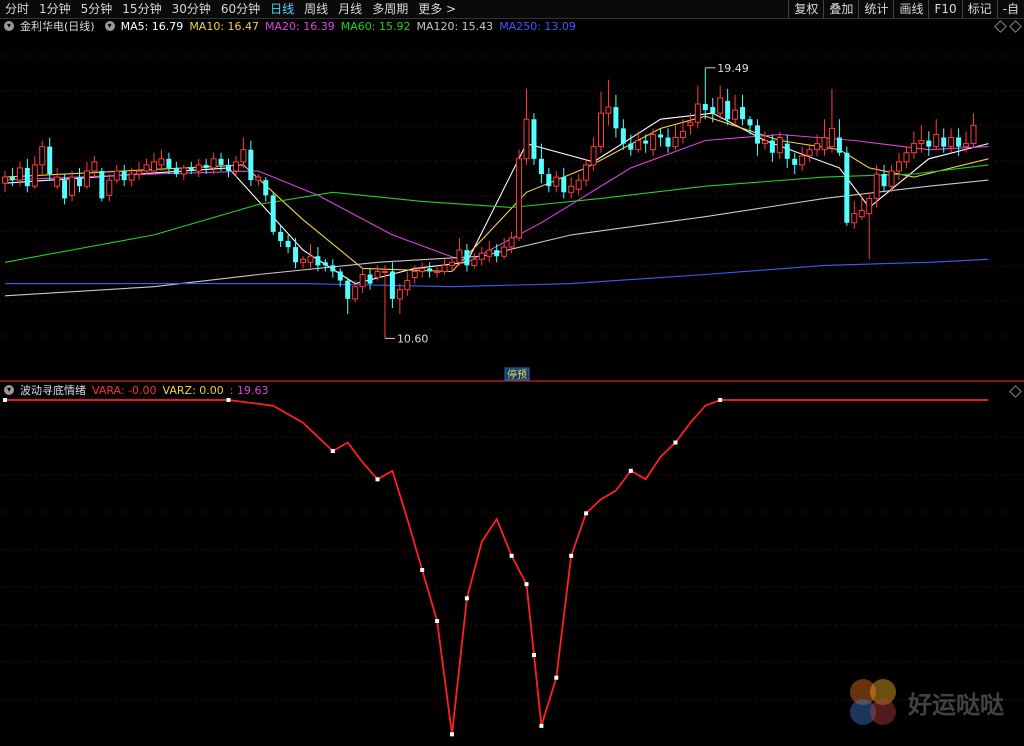 The width and height of the screenshot is (1024, 746). Describe the element at coordinates (413, 338) in the screenshot. I see `min-price-label: 10.60` at that location.